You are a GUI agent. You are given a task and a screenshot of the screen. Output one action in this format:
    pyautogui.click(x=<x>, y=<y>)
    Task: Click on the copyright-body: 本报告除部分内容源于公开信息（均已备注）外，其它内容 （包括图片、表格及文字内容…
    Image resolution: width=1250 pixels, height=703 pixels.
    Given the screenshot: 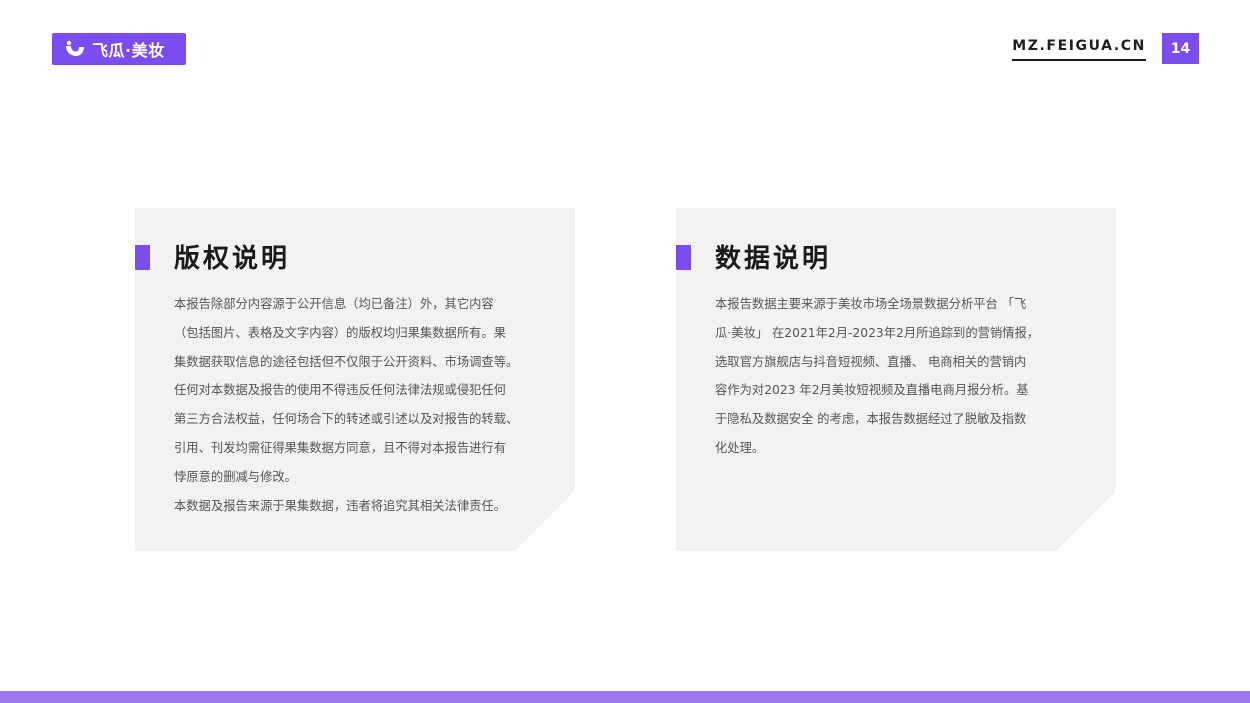 What is the action you would take?
    pyautogui.click(x=359, y=405)
    